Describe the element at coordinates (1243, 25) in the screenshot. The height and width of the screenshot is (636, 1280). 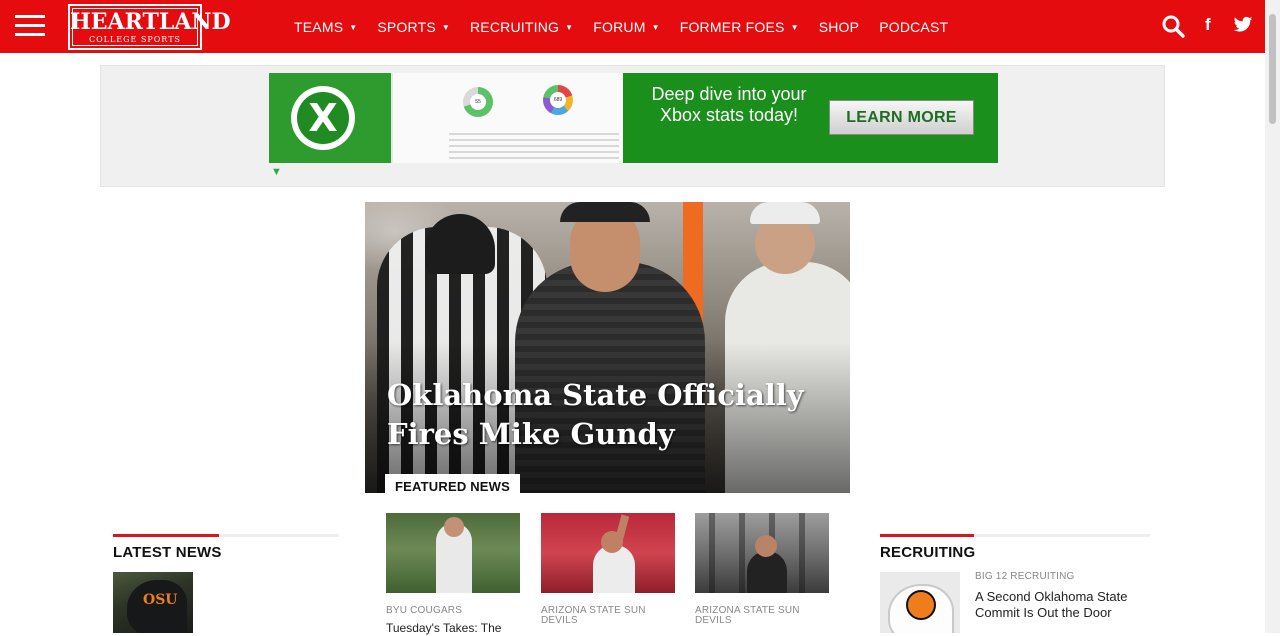
I see `twitter-icon` at that location.